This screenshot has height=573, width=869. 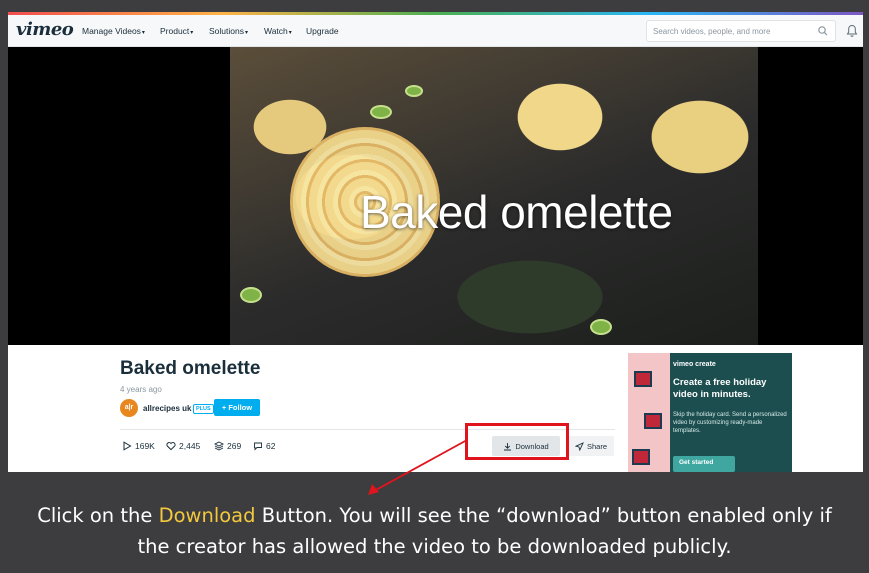 I want to click on collections-stat: 269, so click(x=227, y=446).